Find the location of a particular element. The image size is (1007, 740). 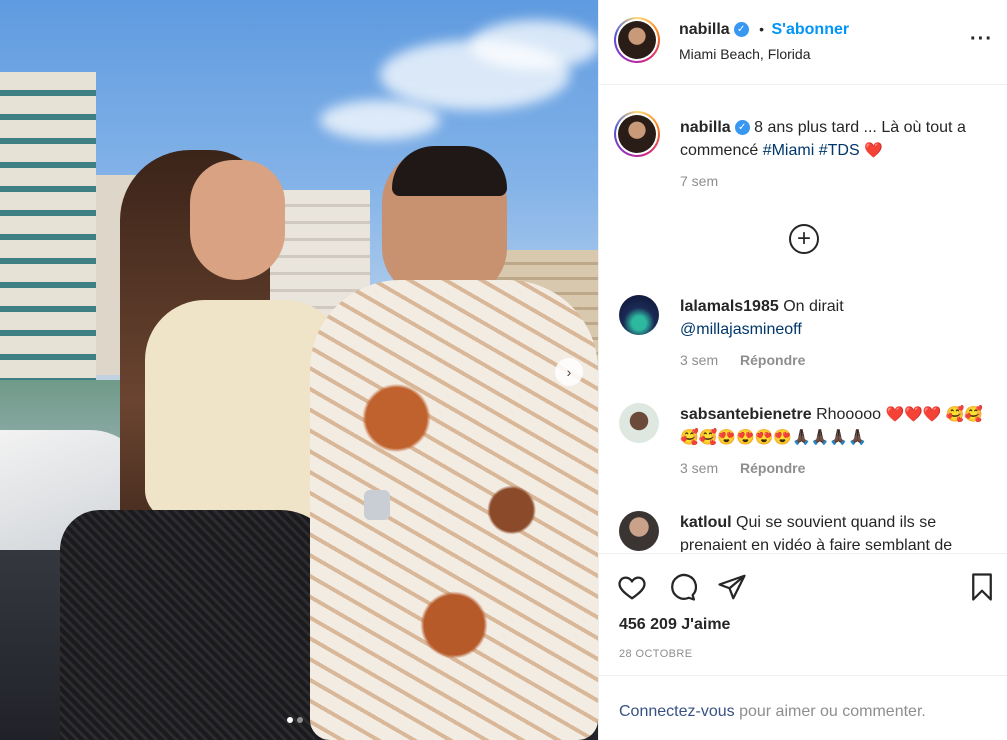

bookmark-icon is located at coordinates (982, 587).